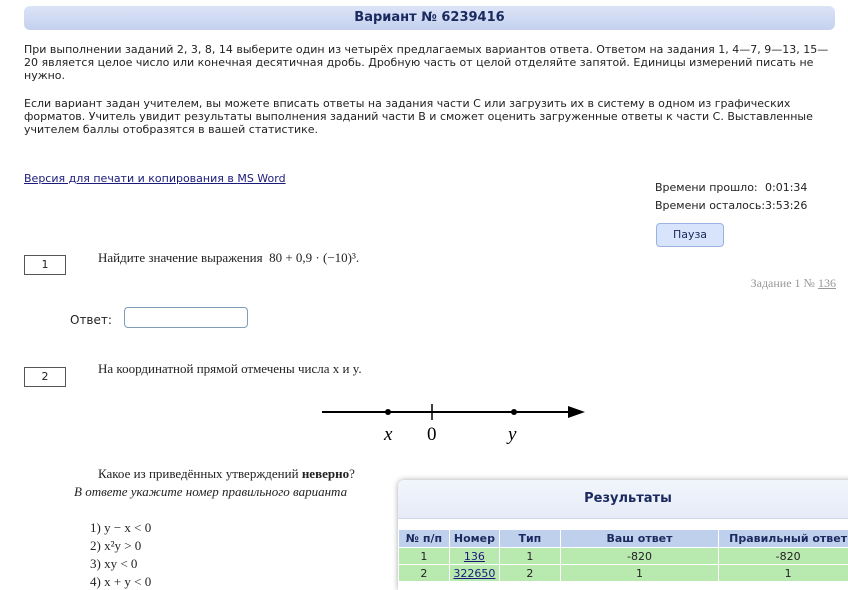  Describe the element at coordinates (113, 564) in the screenshot. I see `option-3: 3) xy < 0` at that location.